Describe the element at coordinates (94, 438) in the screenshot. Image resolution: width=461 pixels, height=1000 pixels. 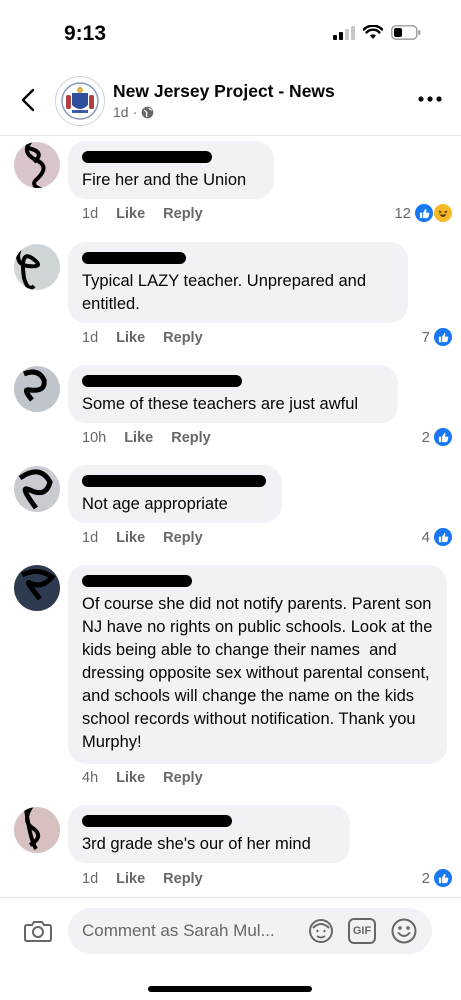
I see `comment-time: 10h` at that location.